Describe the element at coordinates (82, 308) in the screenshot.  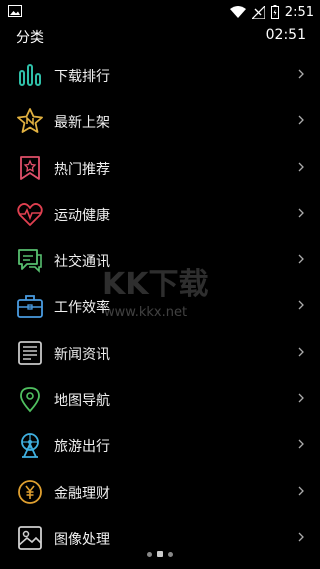
I see `category-label: 工作效率` at that location.